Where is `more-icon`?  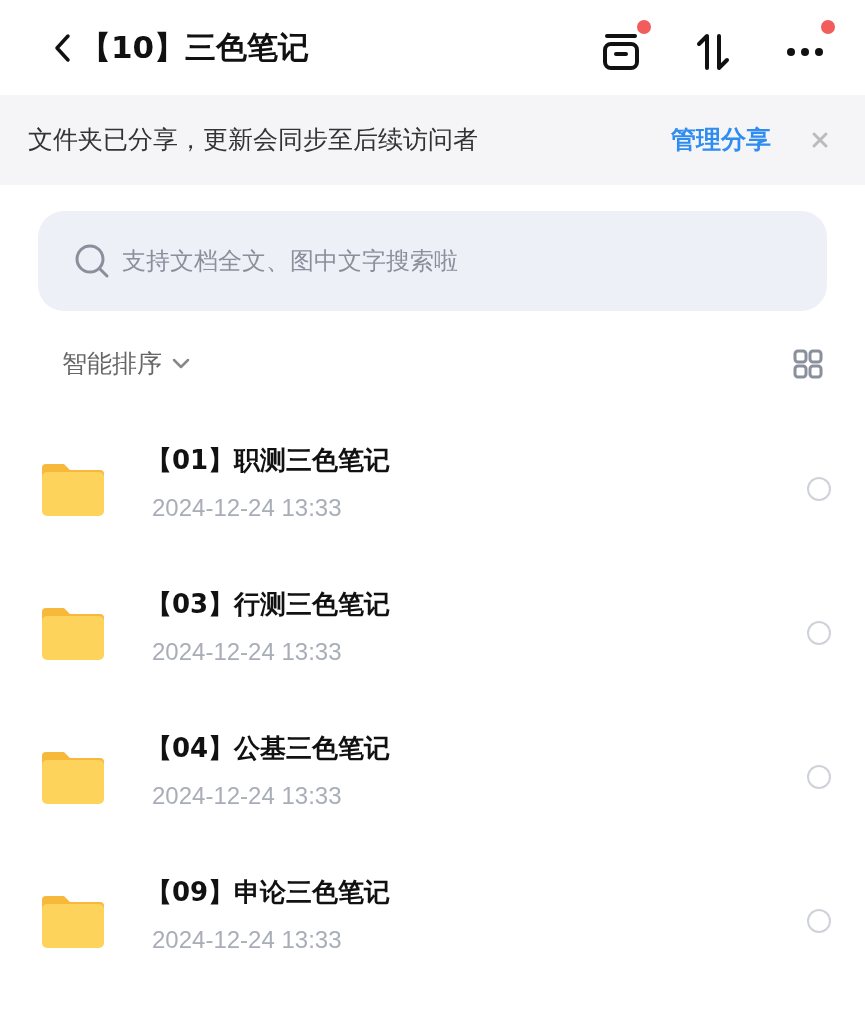 more-icon is located at coordinates (805, 51).